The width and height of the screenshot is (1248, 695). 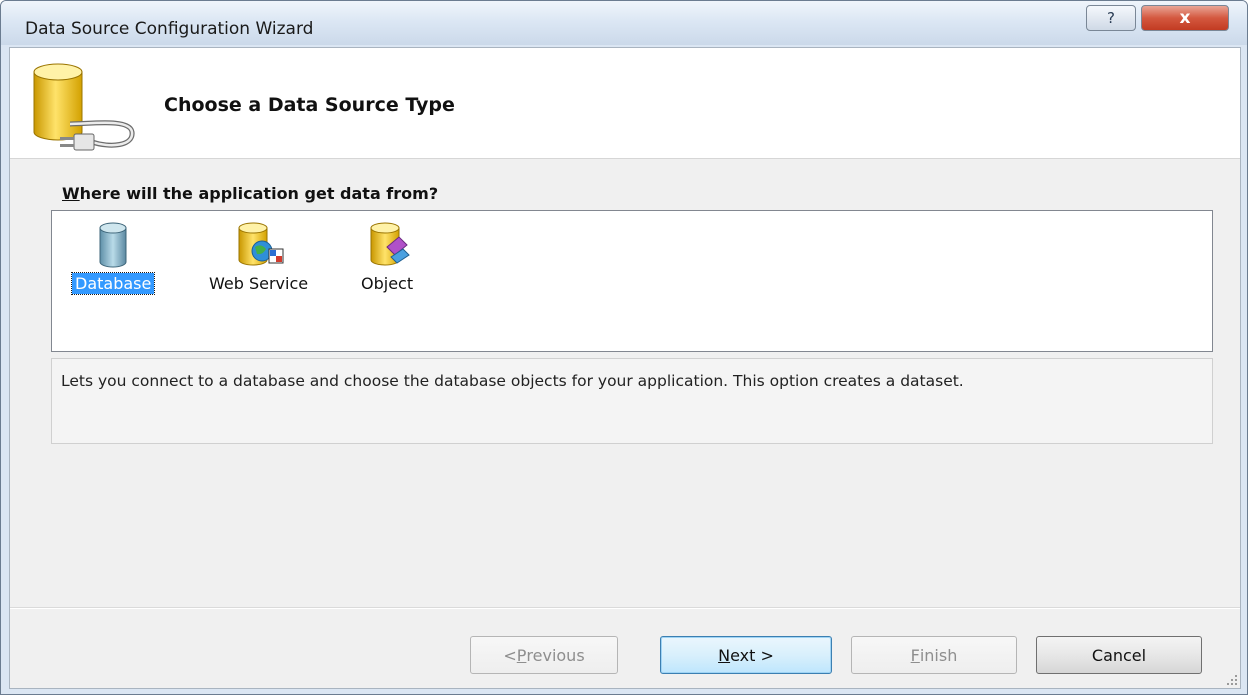 I want to click on database-icon, so click(x=113, y=245).